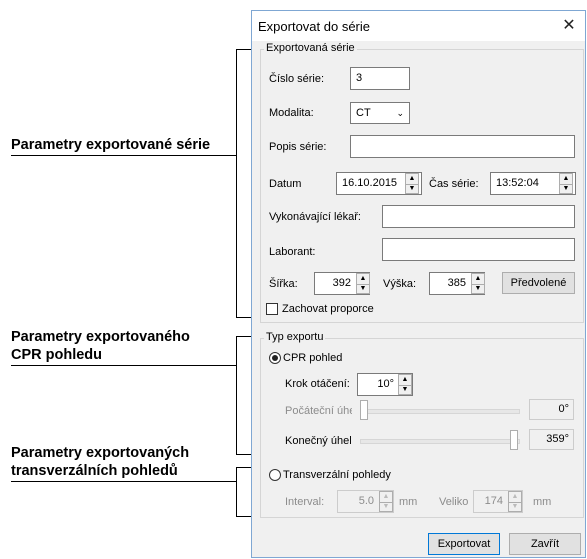 The image size is (587, 559). I want to click on time-spinner: ▲ ▼, so click(566, 183).